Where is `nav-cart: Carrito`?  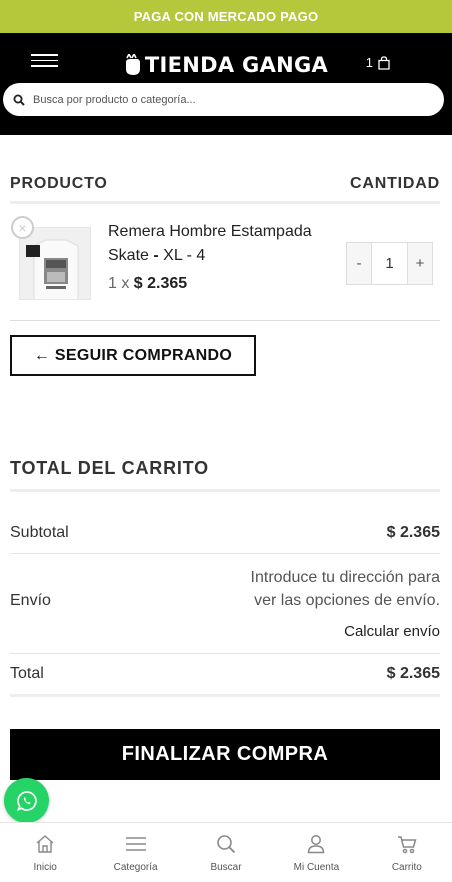
nav-cart: Carrito is located at coordinates (407, 852).